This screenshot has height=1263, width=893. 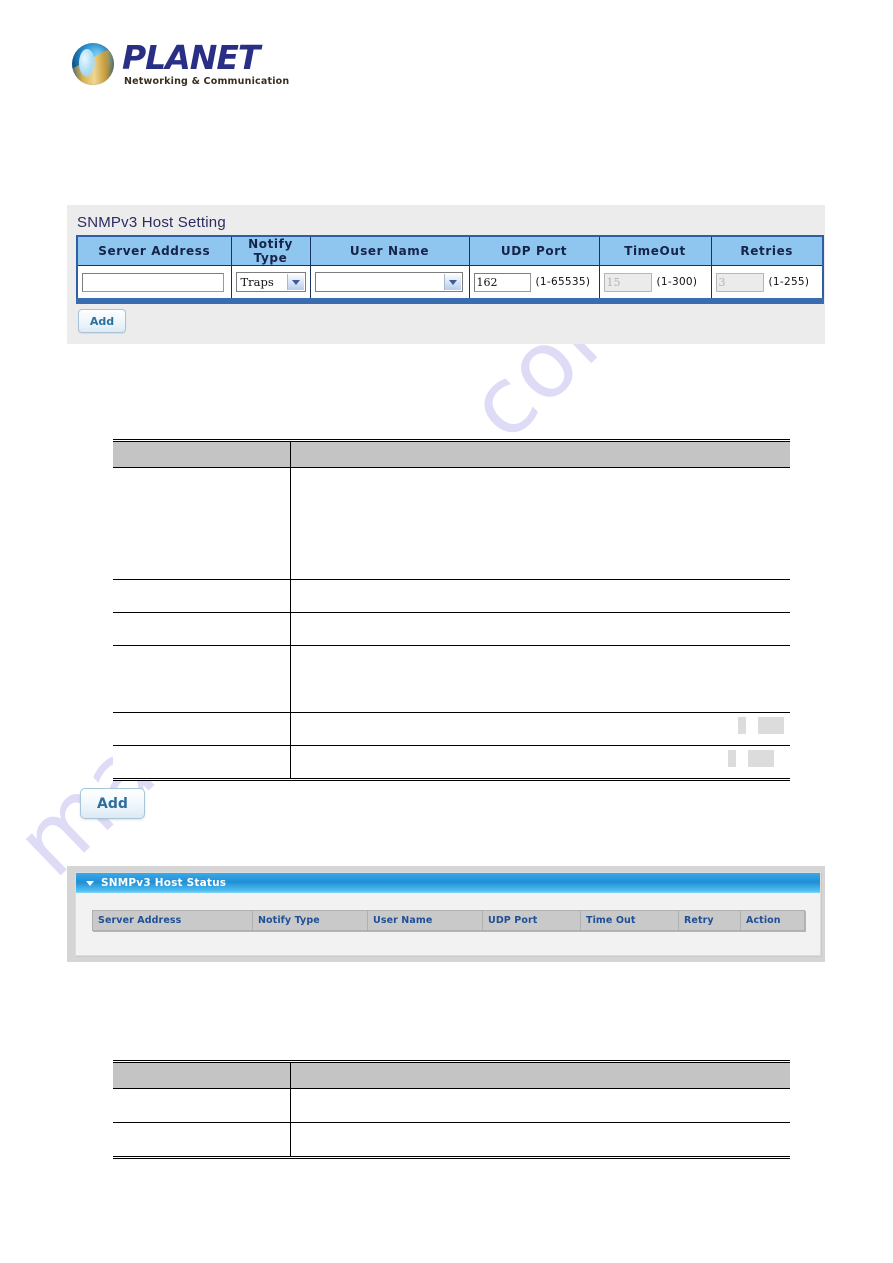 What do you see at coordinates (502, 282) in the screenshot?
I see `udp-port-input: 162` at bounding box center [502, 282].